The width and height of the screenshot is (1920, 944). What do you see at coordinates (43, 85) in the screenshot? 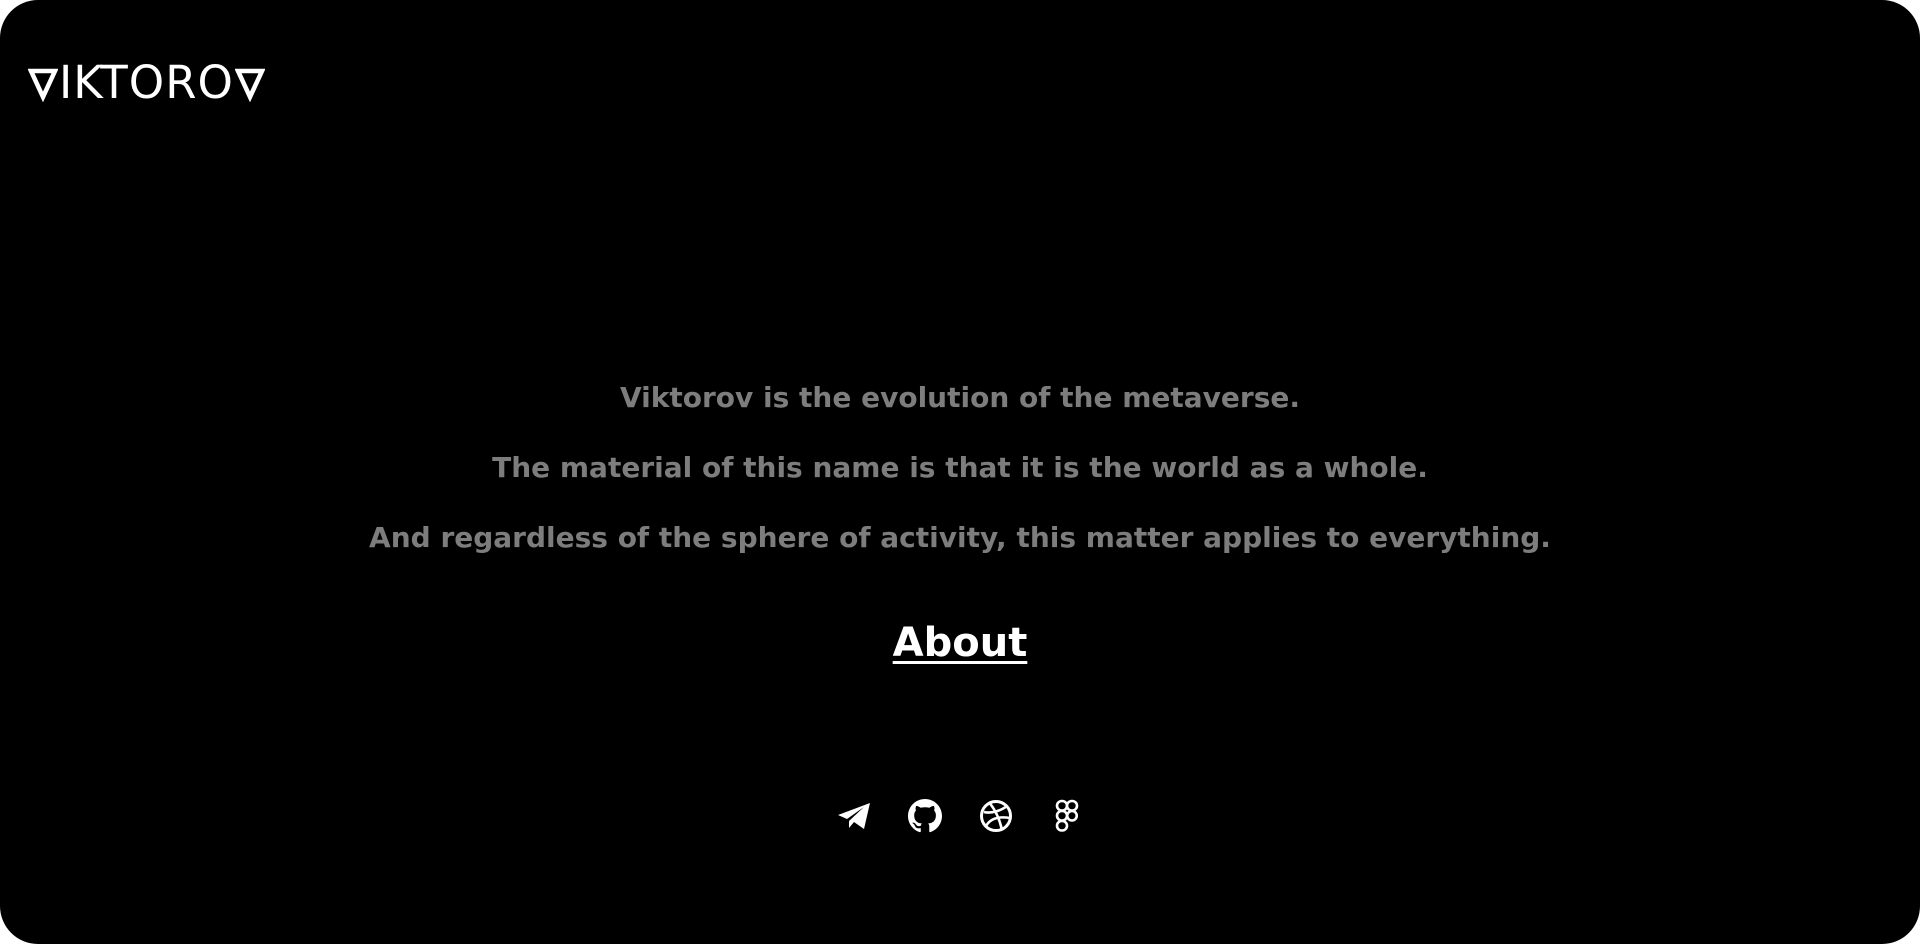
I see `logo-v-left-icon` at bounding box center [43, 85].